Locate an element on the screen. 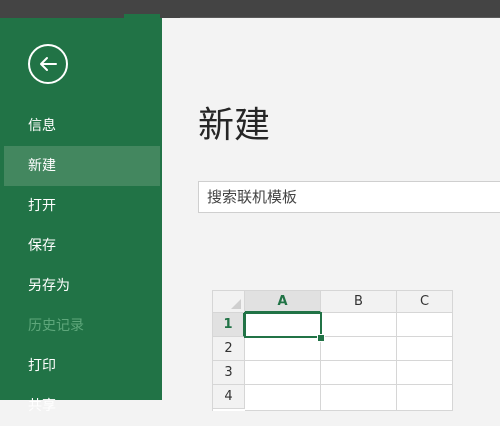  page-title: 新建 is located at coordinates (234, 125).